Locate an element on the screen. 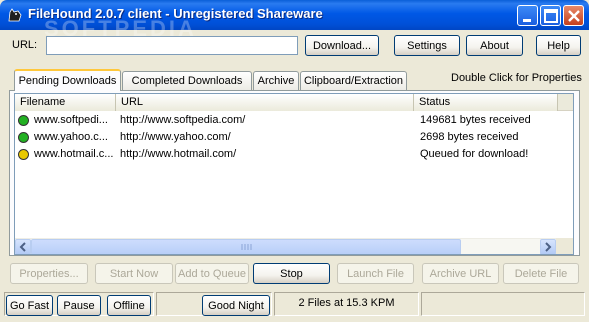 The width and height of the screenshot is (589, 322). go-fast-button: Go Fast is located at coordinates (29, 305).